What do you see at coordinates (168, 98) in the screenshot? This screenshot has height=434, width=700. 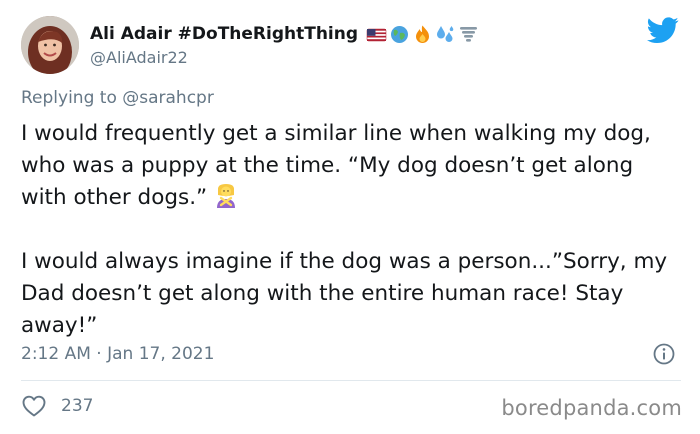 I see `reply-mention-link: @sarahcpr` at bounding box center [168, 98].